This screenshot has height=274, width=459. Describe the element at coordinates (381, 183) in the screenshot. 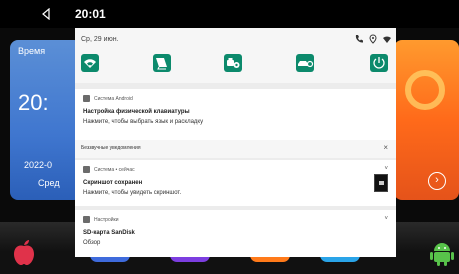

I see `screenshot-thumbnail` at that location.